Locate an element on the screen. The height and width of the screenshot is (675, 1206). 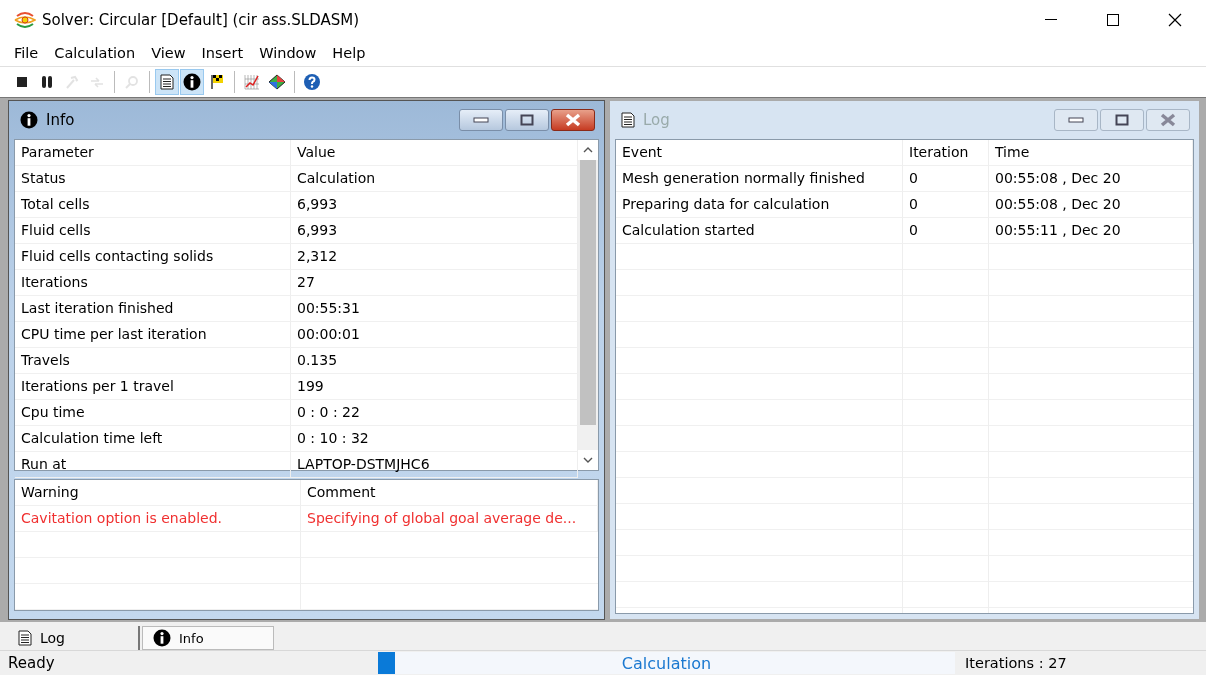
table-cell: Calculation started is located at coordinates (759, 231).